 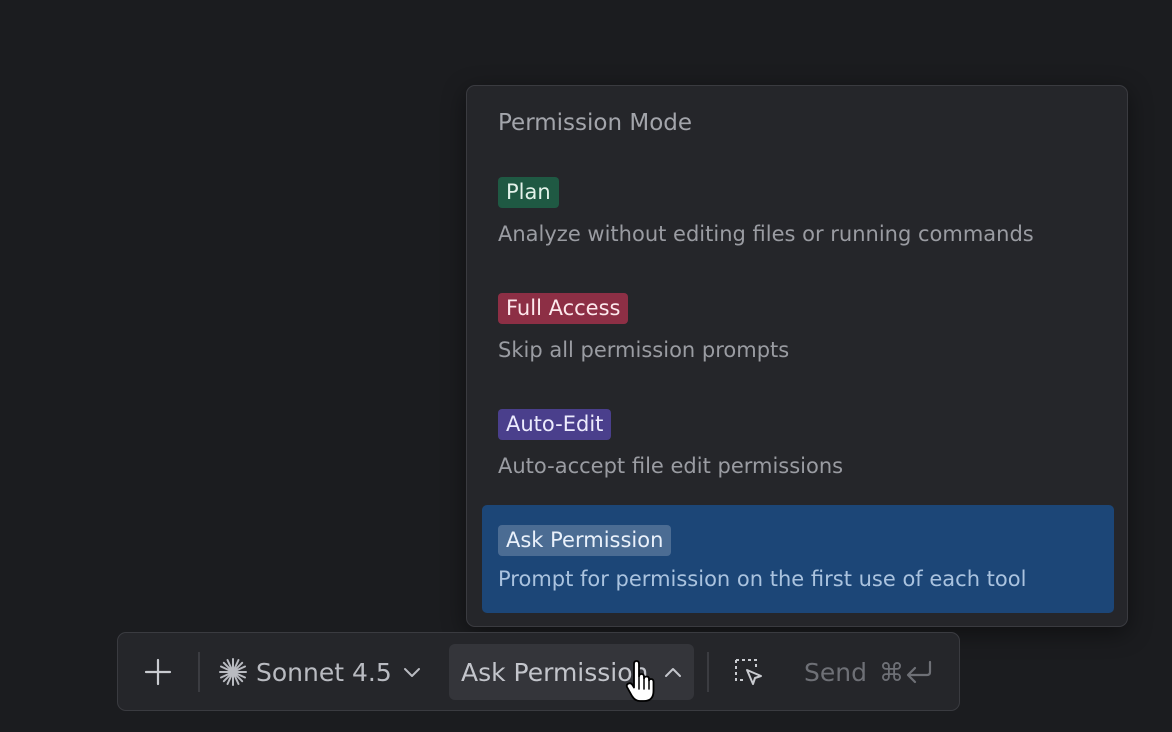 I want to click on send-button: Send ⌘, so click(x=869, y=672).